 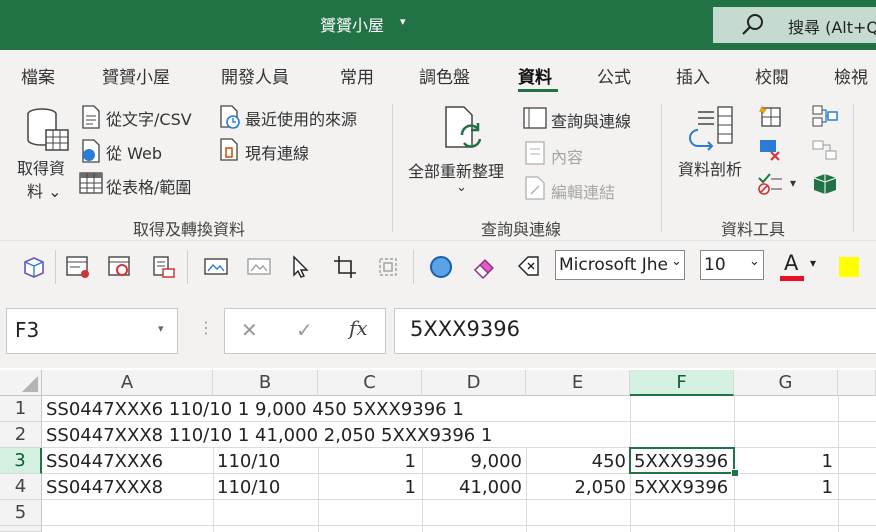 What do you see at coordinates (441, 267) in the screenshot?
I see `circle-shape-icon` at bounding box center [441, 267].